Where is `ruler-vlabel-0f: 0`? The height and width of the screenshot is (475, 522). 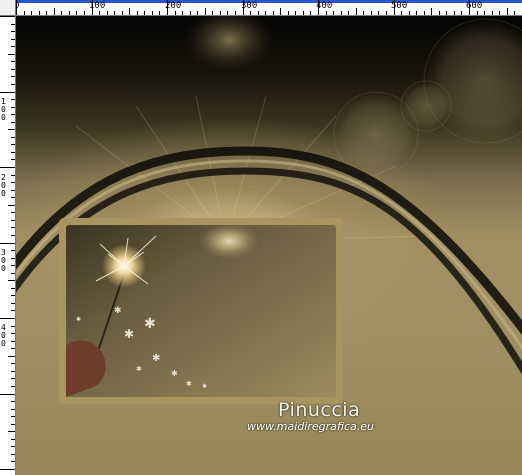 ruler-vlabel-0f: 0 is located at coordinates (3, 268).